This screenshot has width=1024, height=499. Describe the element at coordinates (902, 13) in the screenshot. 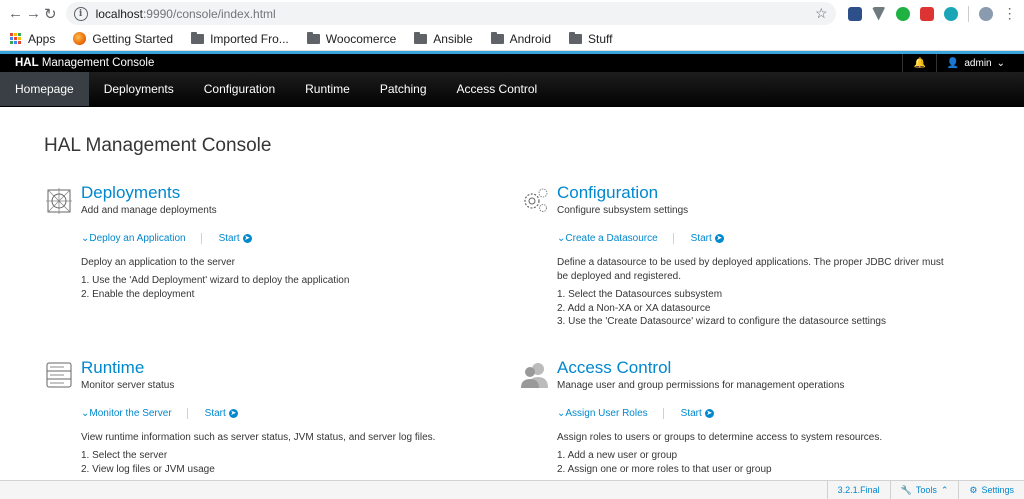

I see `grammarly-icon` at that location.